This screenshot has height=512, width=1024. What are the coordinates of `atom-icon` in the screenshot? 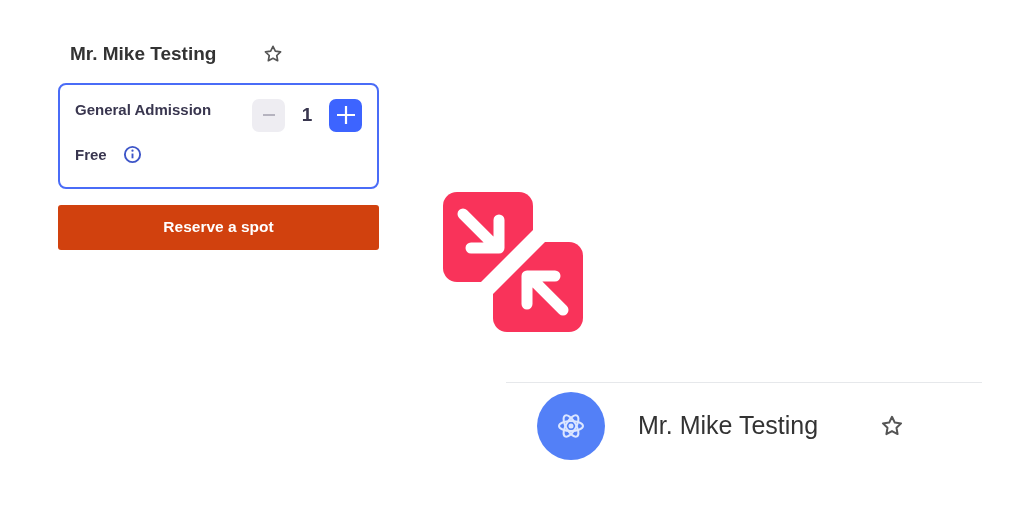 It's located at (571, 425).